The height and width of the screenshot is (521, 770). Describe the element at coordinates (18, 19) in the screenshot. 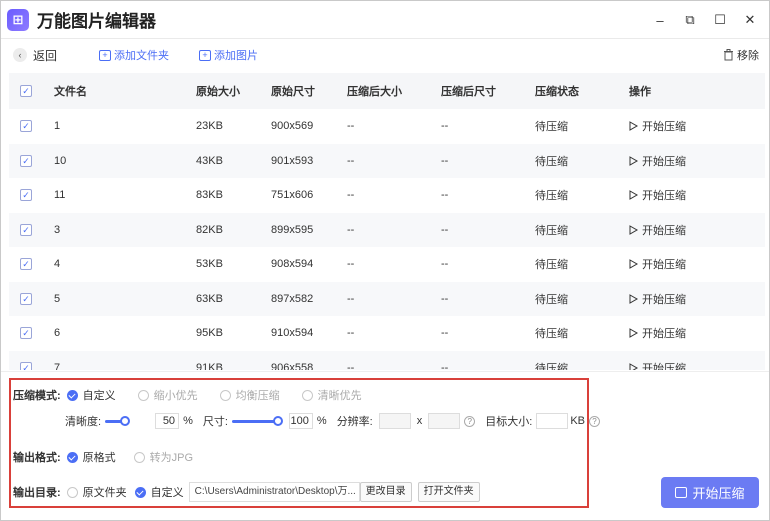

I see `app-logo-icon: ⊞` at that location.